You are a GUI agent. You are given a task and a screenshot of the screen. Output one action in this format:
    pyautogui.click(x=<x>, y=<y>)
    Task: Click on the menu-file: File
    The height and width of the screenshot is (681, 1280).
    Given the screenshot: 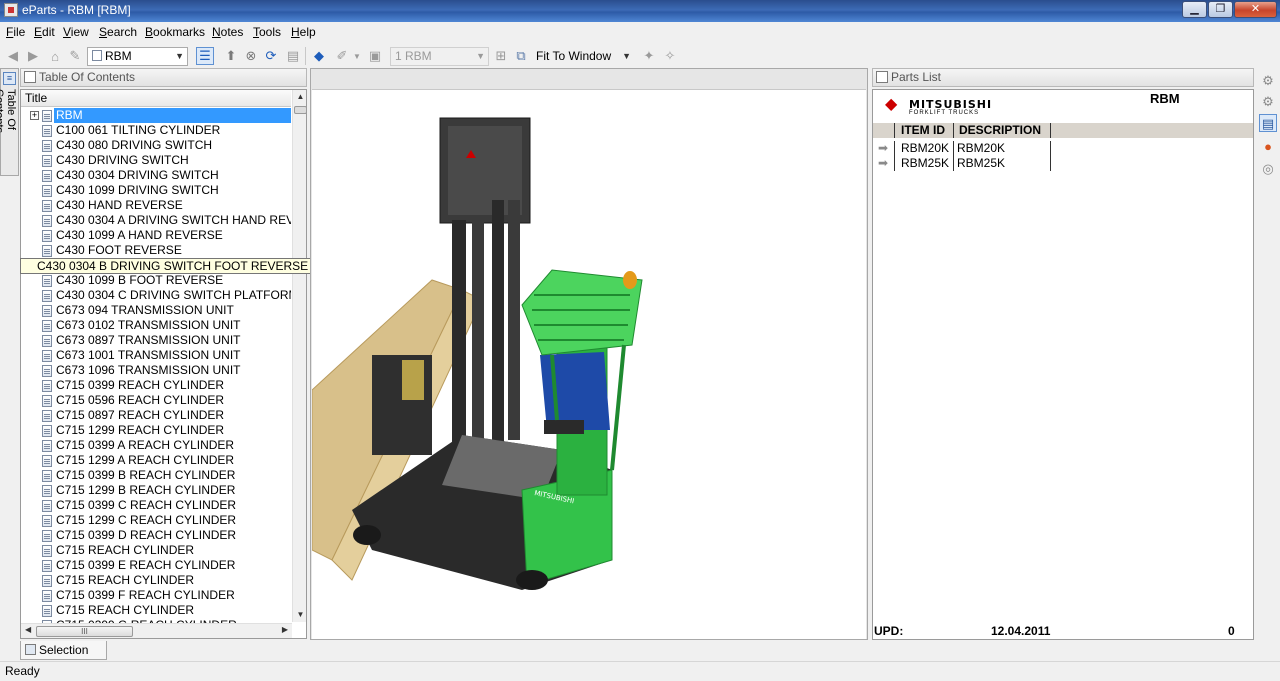 What is the action you would take?
    pyautogui.click(x=15, y=32)
    